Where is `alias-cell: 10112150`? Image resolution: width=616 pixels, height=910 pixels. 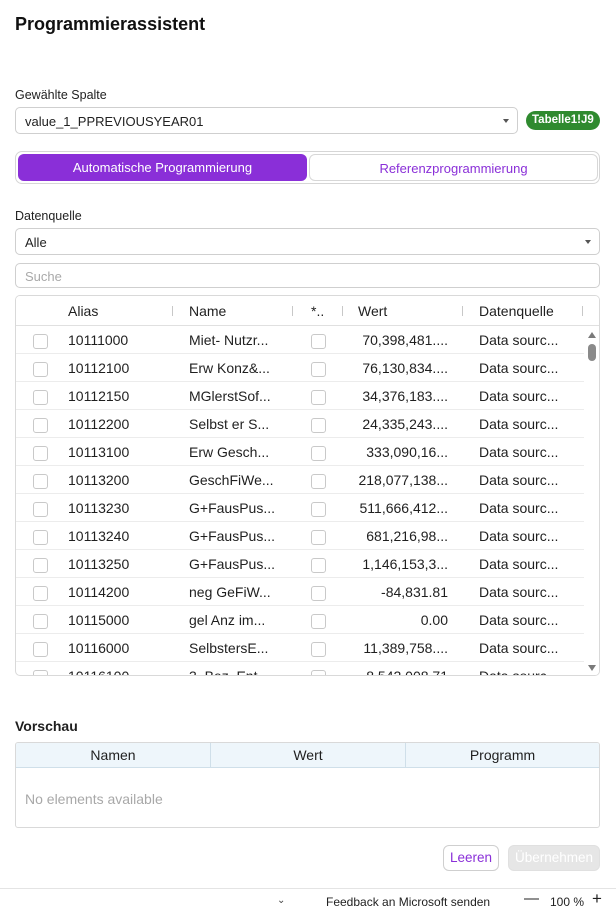
alias-cell: 10112150 is located at coordinates (99, 396).